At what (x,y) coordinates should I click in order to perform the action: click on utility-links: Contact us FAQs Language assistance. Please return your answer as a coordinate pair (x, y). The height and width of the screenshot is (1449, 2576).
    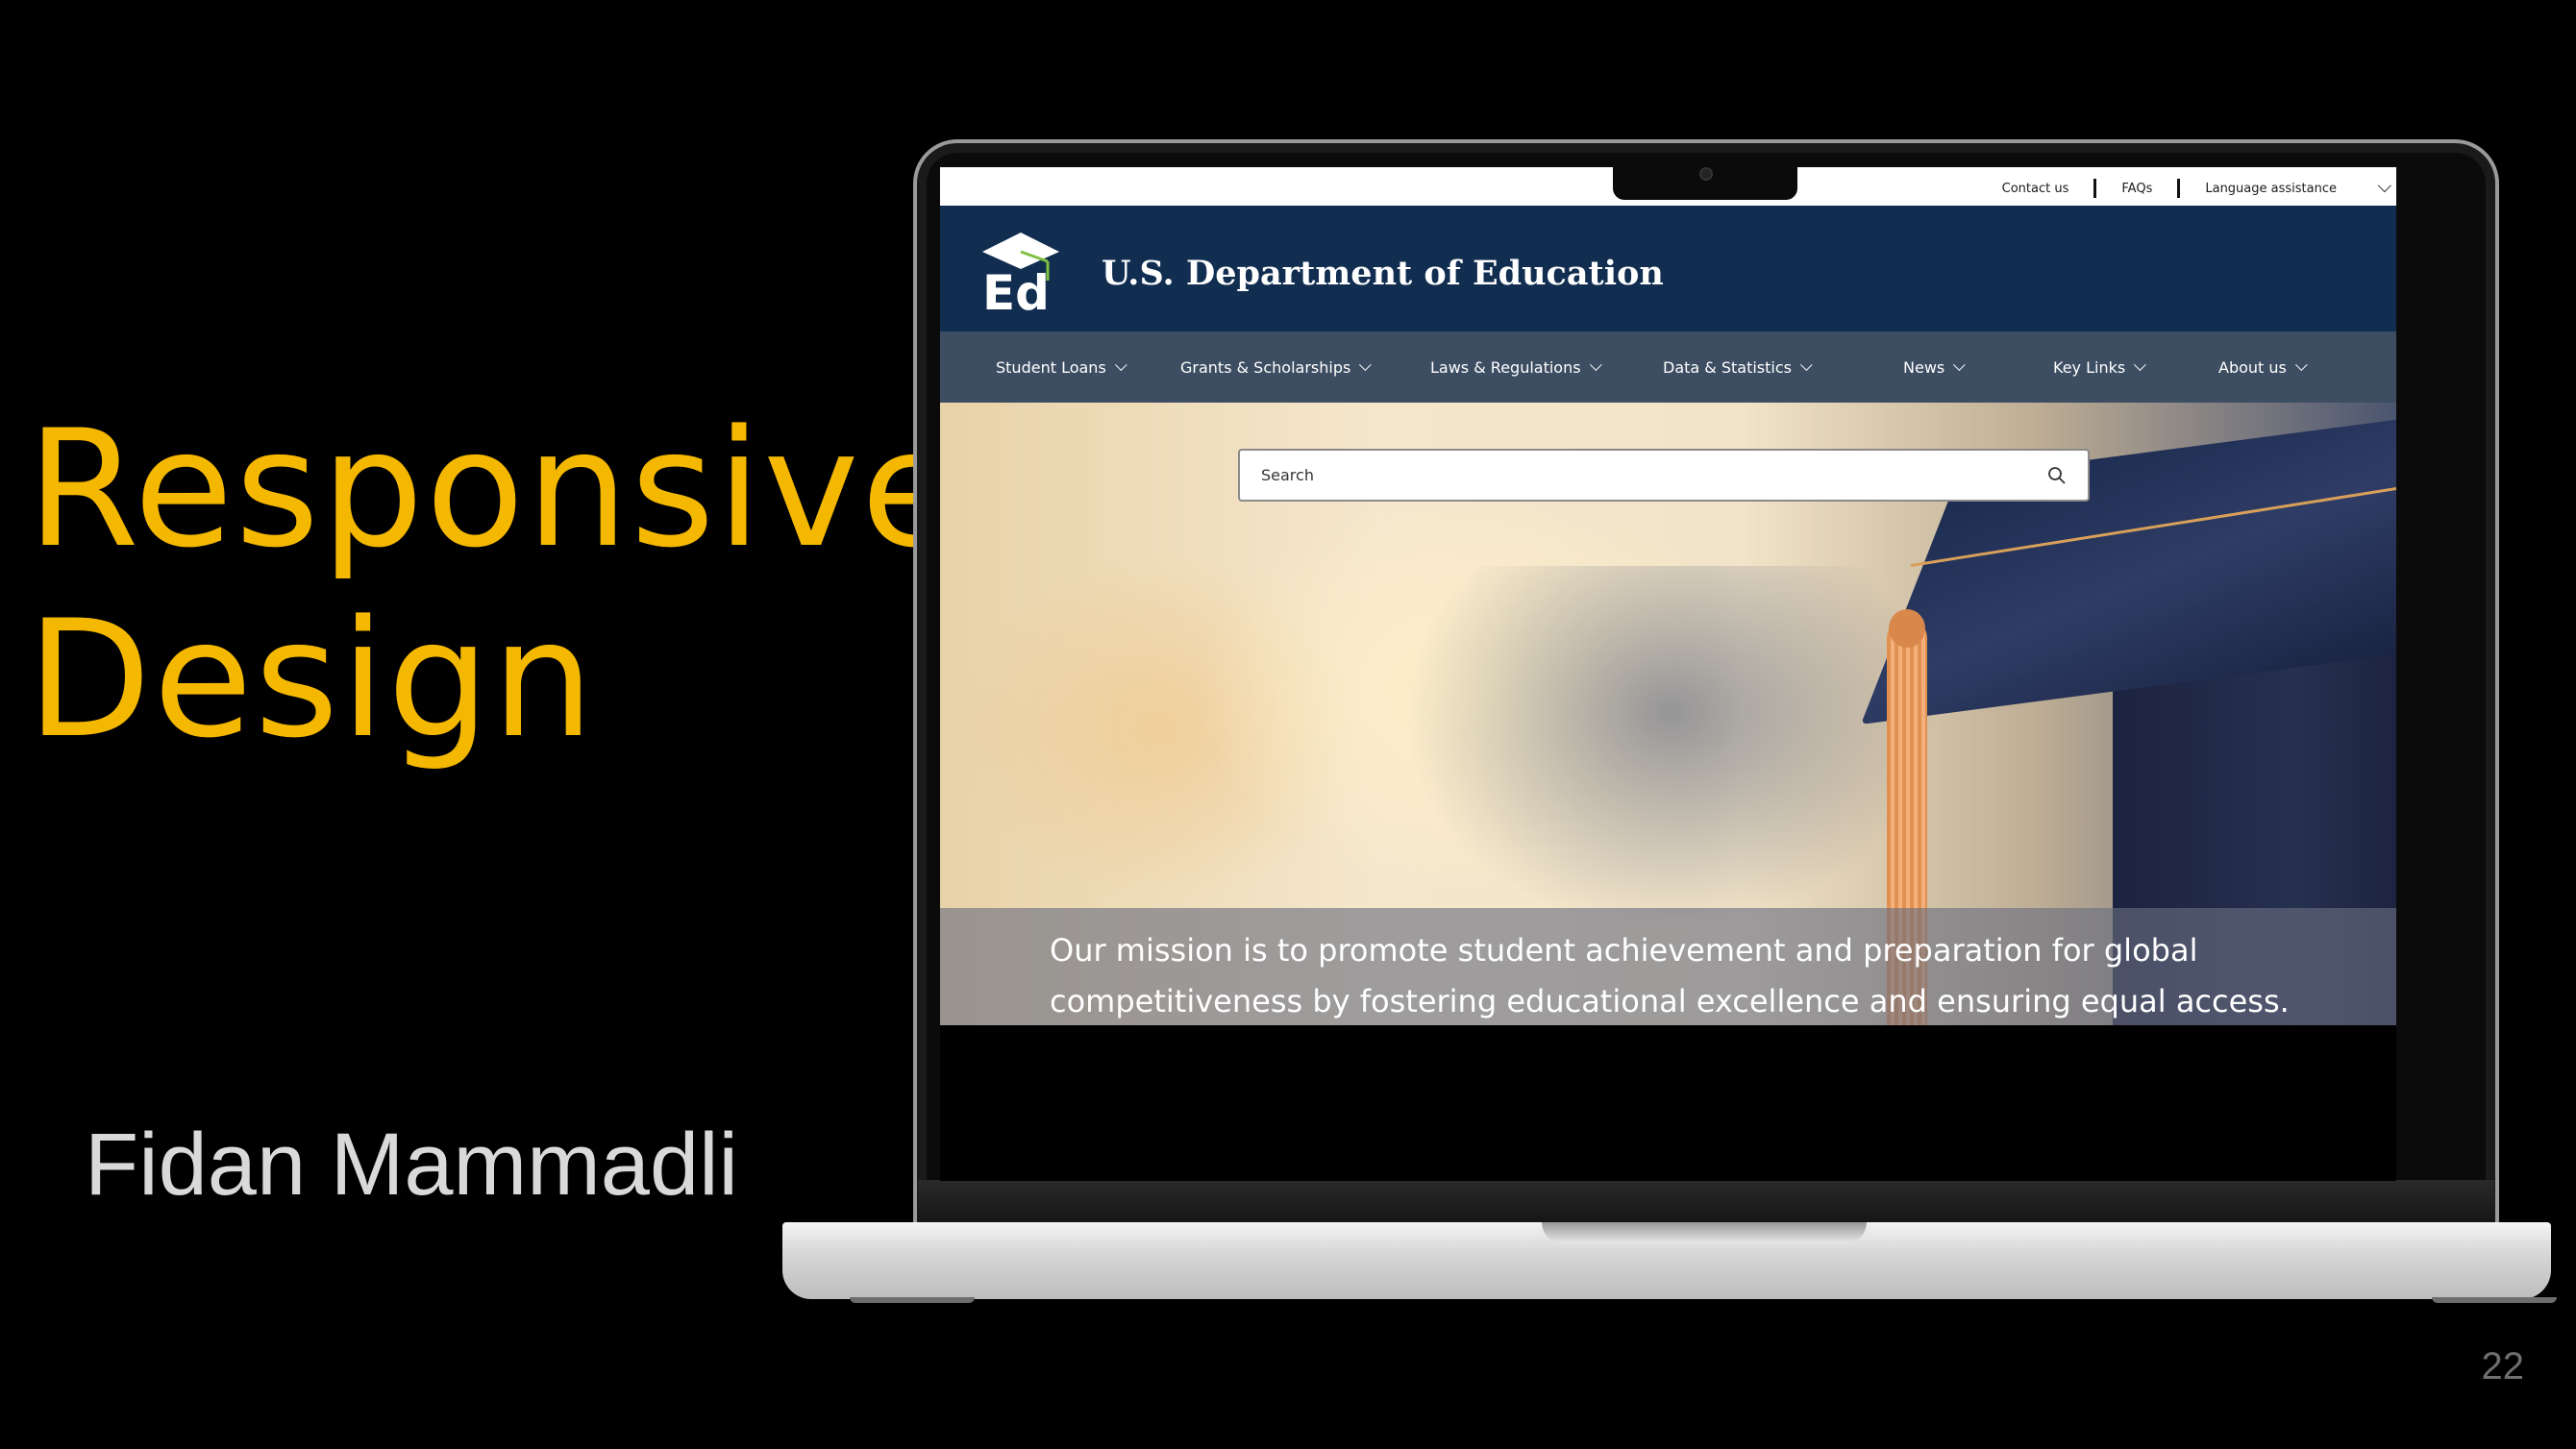
    Looking at the image, I should click on (2184, 188).